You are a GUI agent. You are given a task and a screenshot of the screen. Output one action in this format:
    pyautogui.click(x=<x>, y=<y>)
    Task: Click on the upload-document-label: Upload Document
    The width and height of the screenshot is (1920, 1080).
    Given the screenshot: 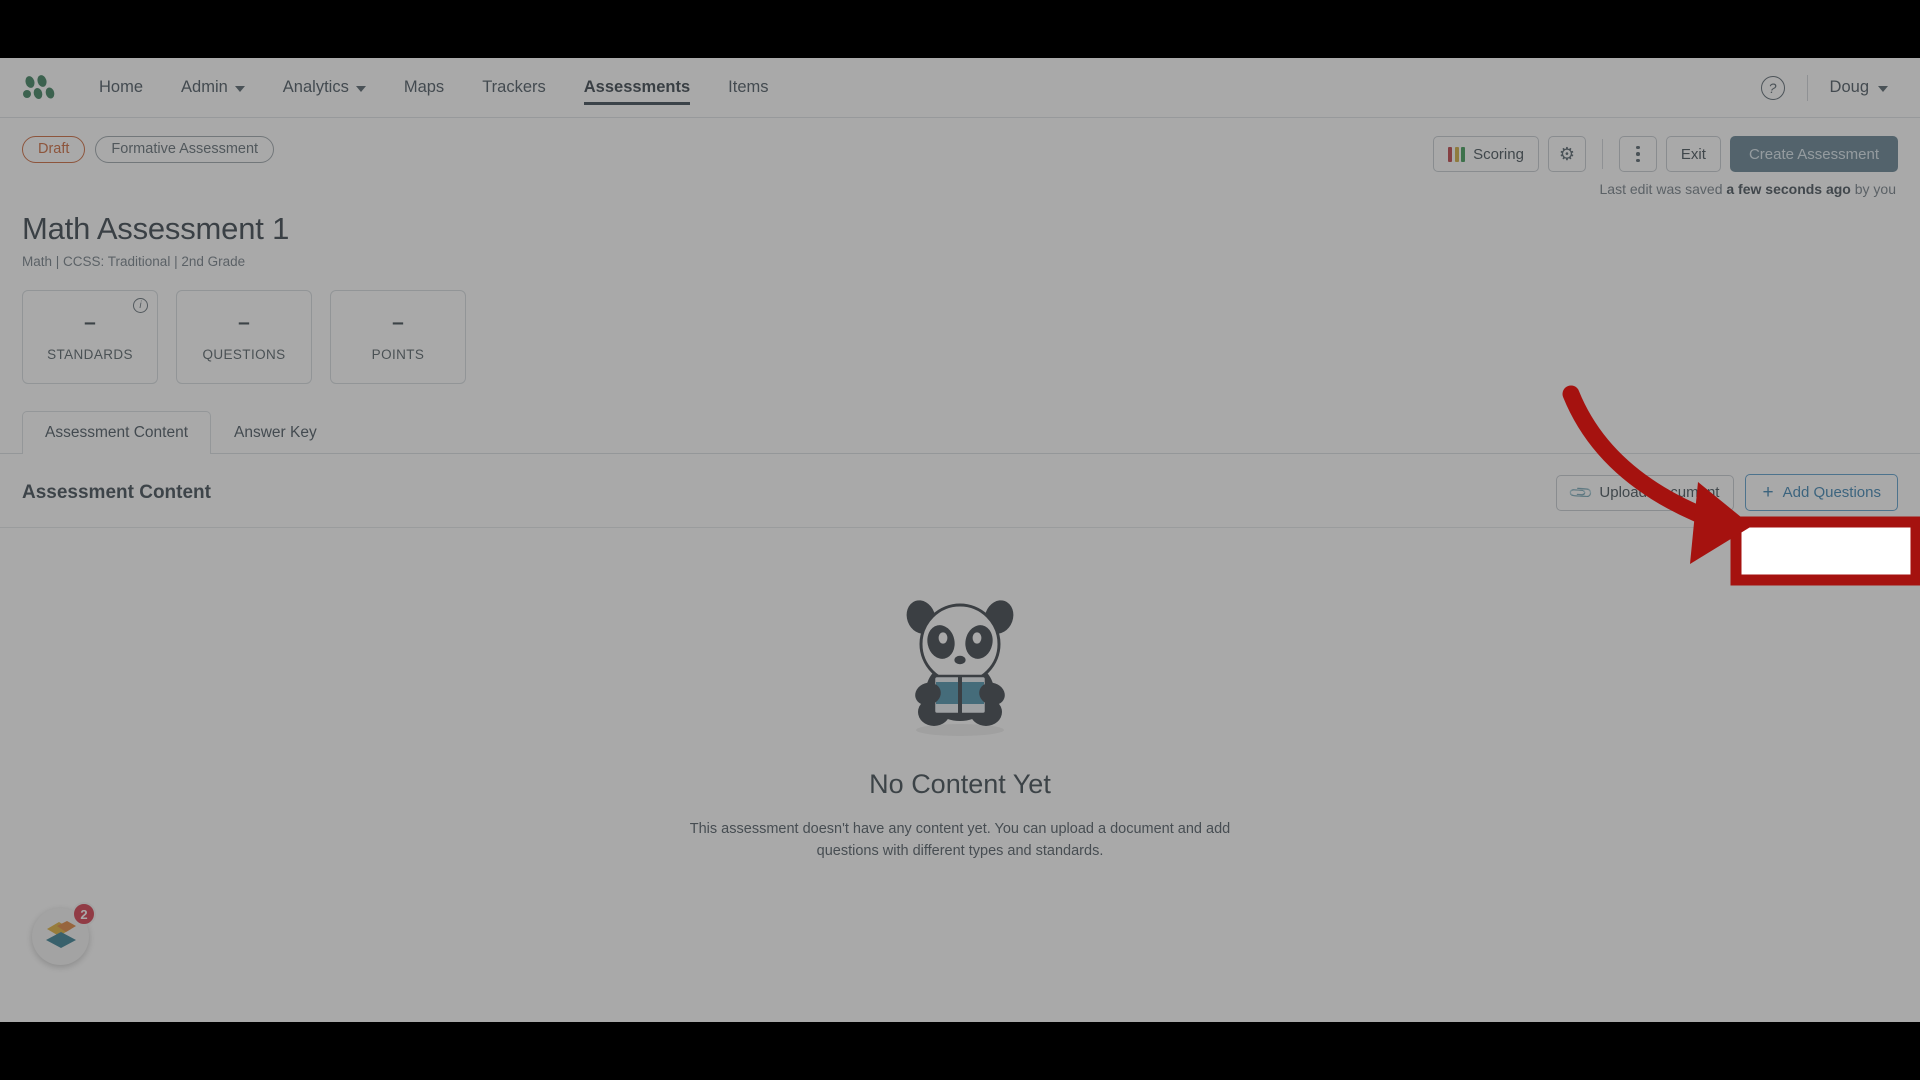 What is the action you would take?
    pyautogui.click(x=1659, y=492)
    